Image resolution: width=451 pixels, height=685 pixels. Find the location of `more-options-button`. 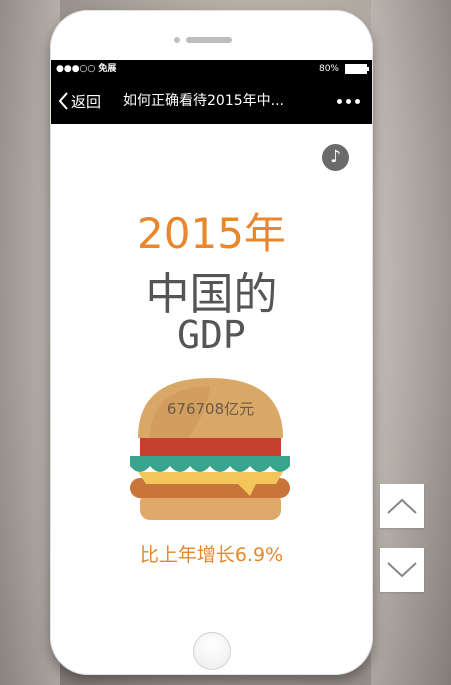

more-options-button is located at coordinates (348, 101).